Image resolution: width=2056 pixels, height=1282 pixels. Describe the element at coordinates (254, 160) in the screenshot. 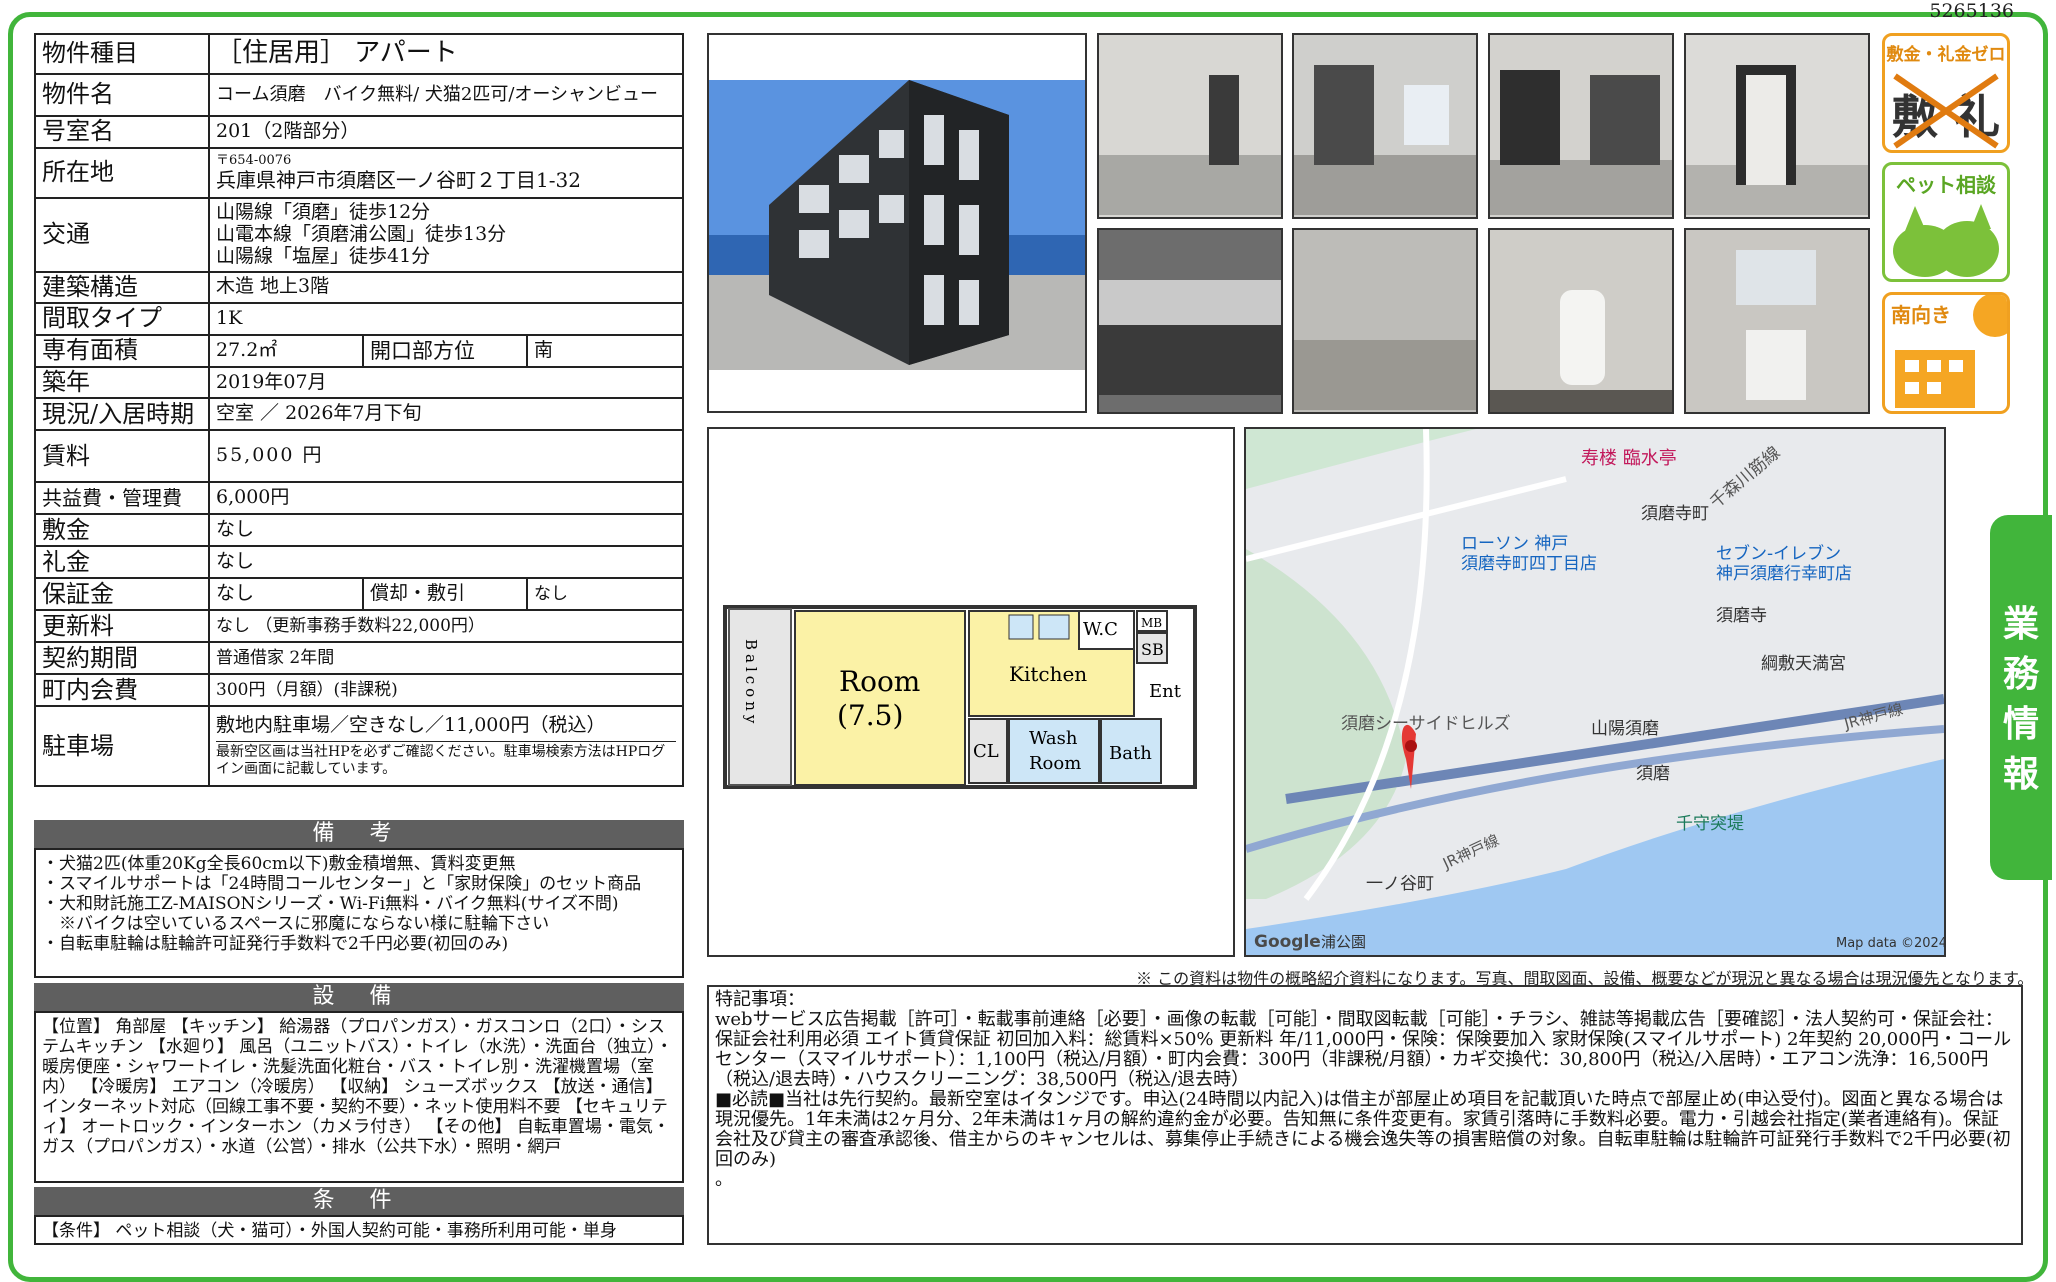

I see `address-zip: 〒654-0076` at that location.